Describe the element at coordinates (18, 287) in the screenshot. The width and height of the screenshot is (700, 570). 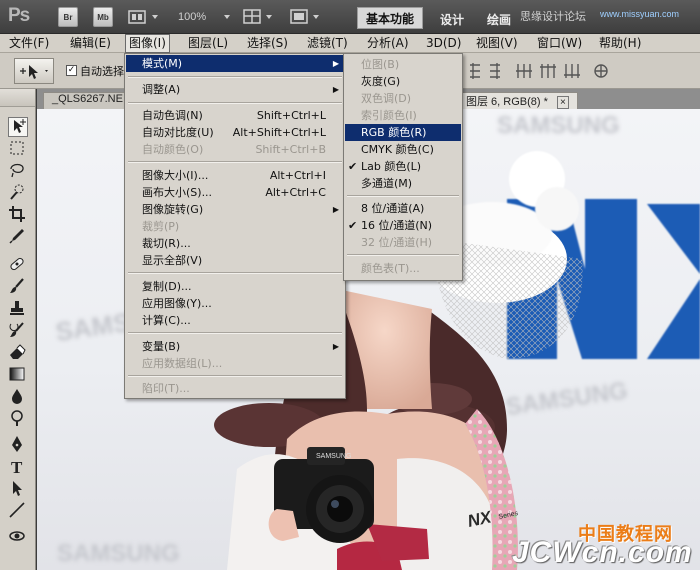
I see `brush-tool` at that location.